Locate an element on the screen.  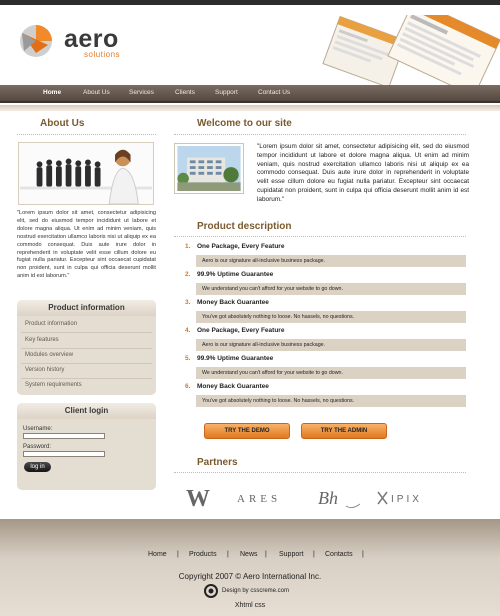
nav-clients: Clients is located at coordinates (185, 92).